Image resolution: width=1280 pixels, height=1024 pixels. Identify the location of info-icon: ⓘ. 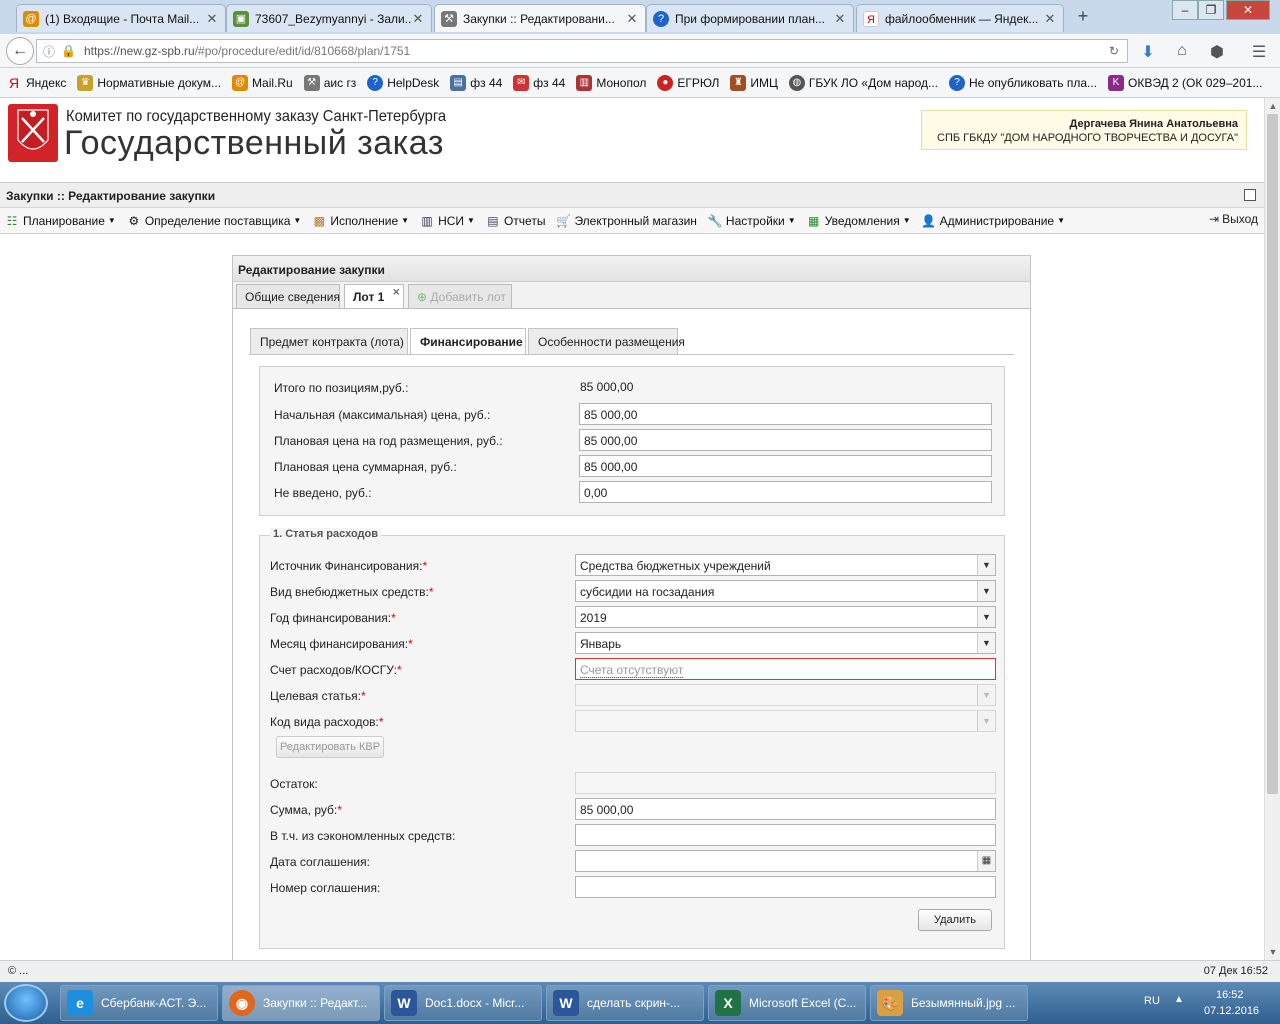
(49, 51).